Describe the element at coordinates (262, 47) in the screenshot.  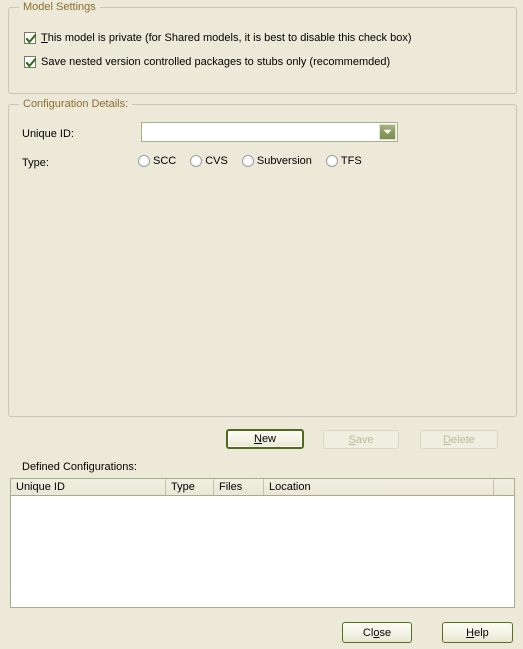
I see `model-settings-group: Model Settings` at that location.